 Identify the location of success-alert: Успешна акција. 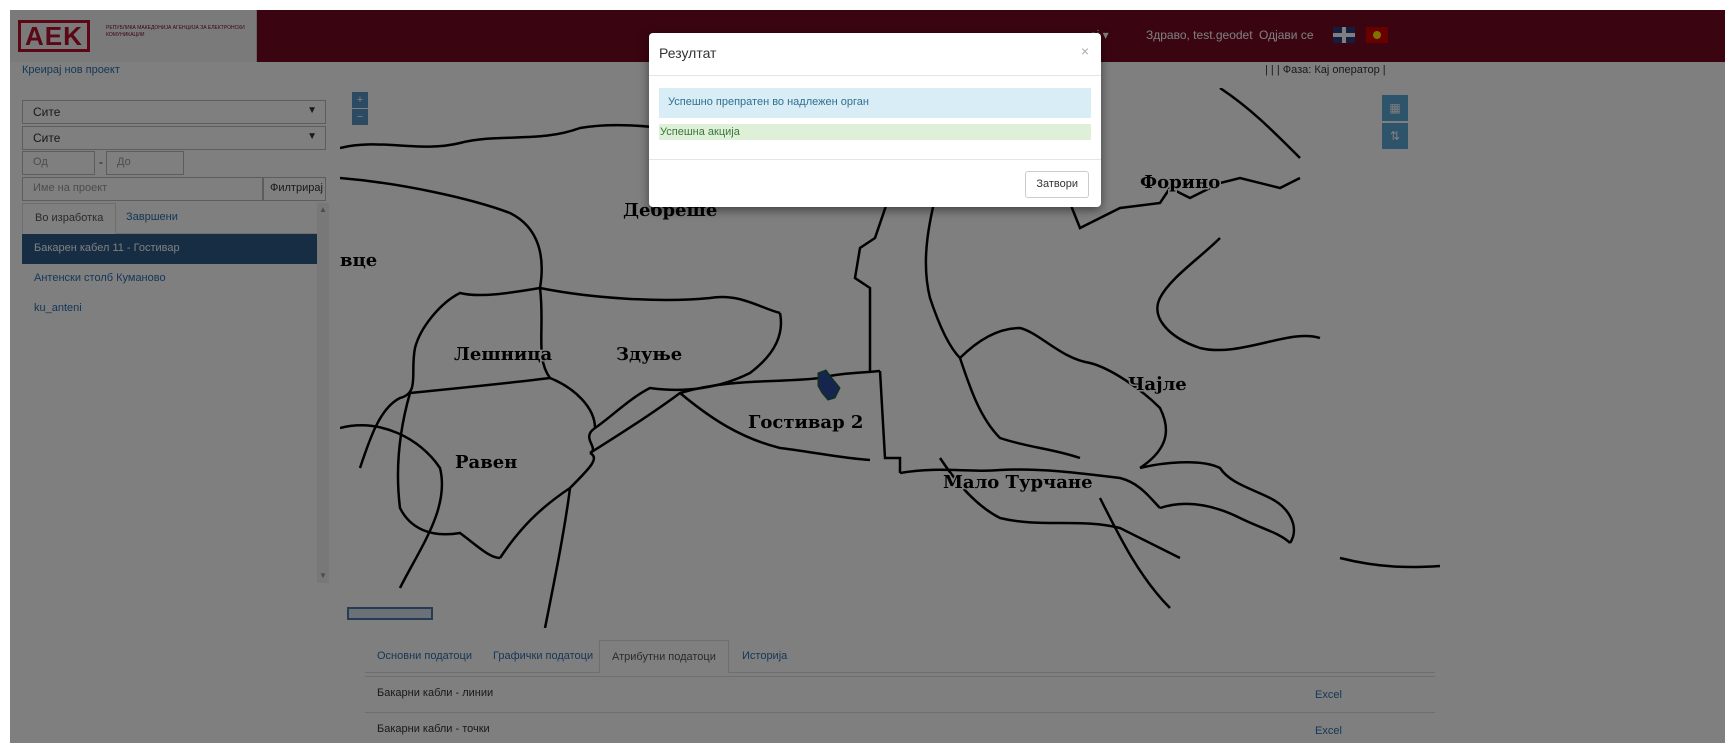
(875, 132).